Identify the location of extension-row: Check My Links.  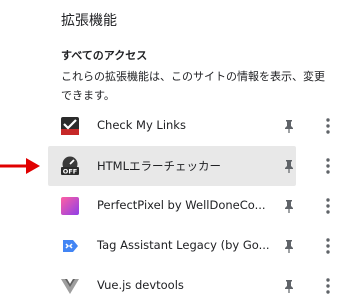
(194, 126).